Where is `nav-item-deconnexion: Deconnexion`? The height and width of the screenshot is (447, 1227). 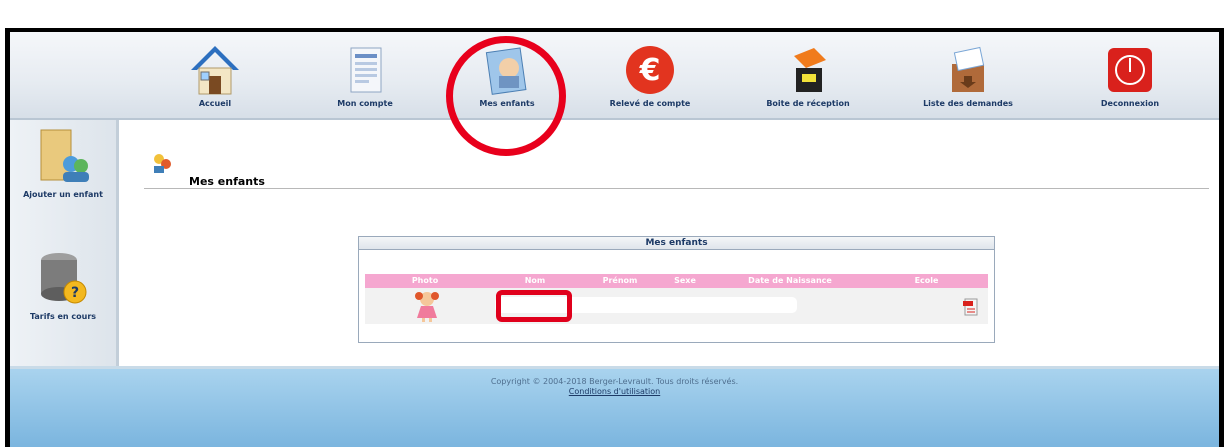 nav-item-deconnexion: Deconnexion is located at coordinates (1130, 75).